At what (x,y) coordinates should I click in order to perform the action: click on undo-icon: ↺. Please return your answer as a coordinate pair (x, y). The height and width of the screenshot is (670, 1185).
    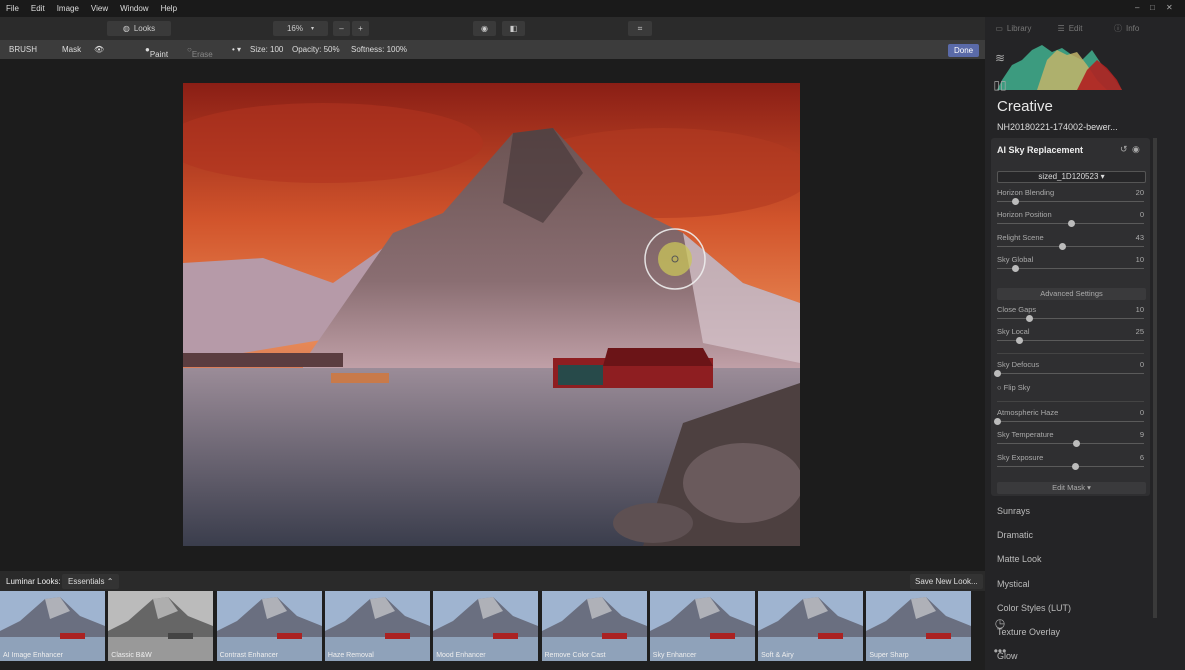
    Looking at the image, I should click on (1124, 149).